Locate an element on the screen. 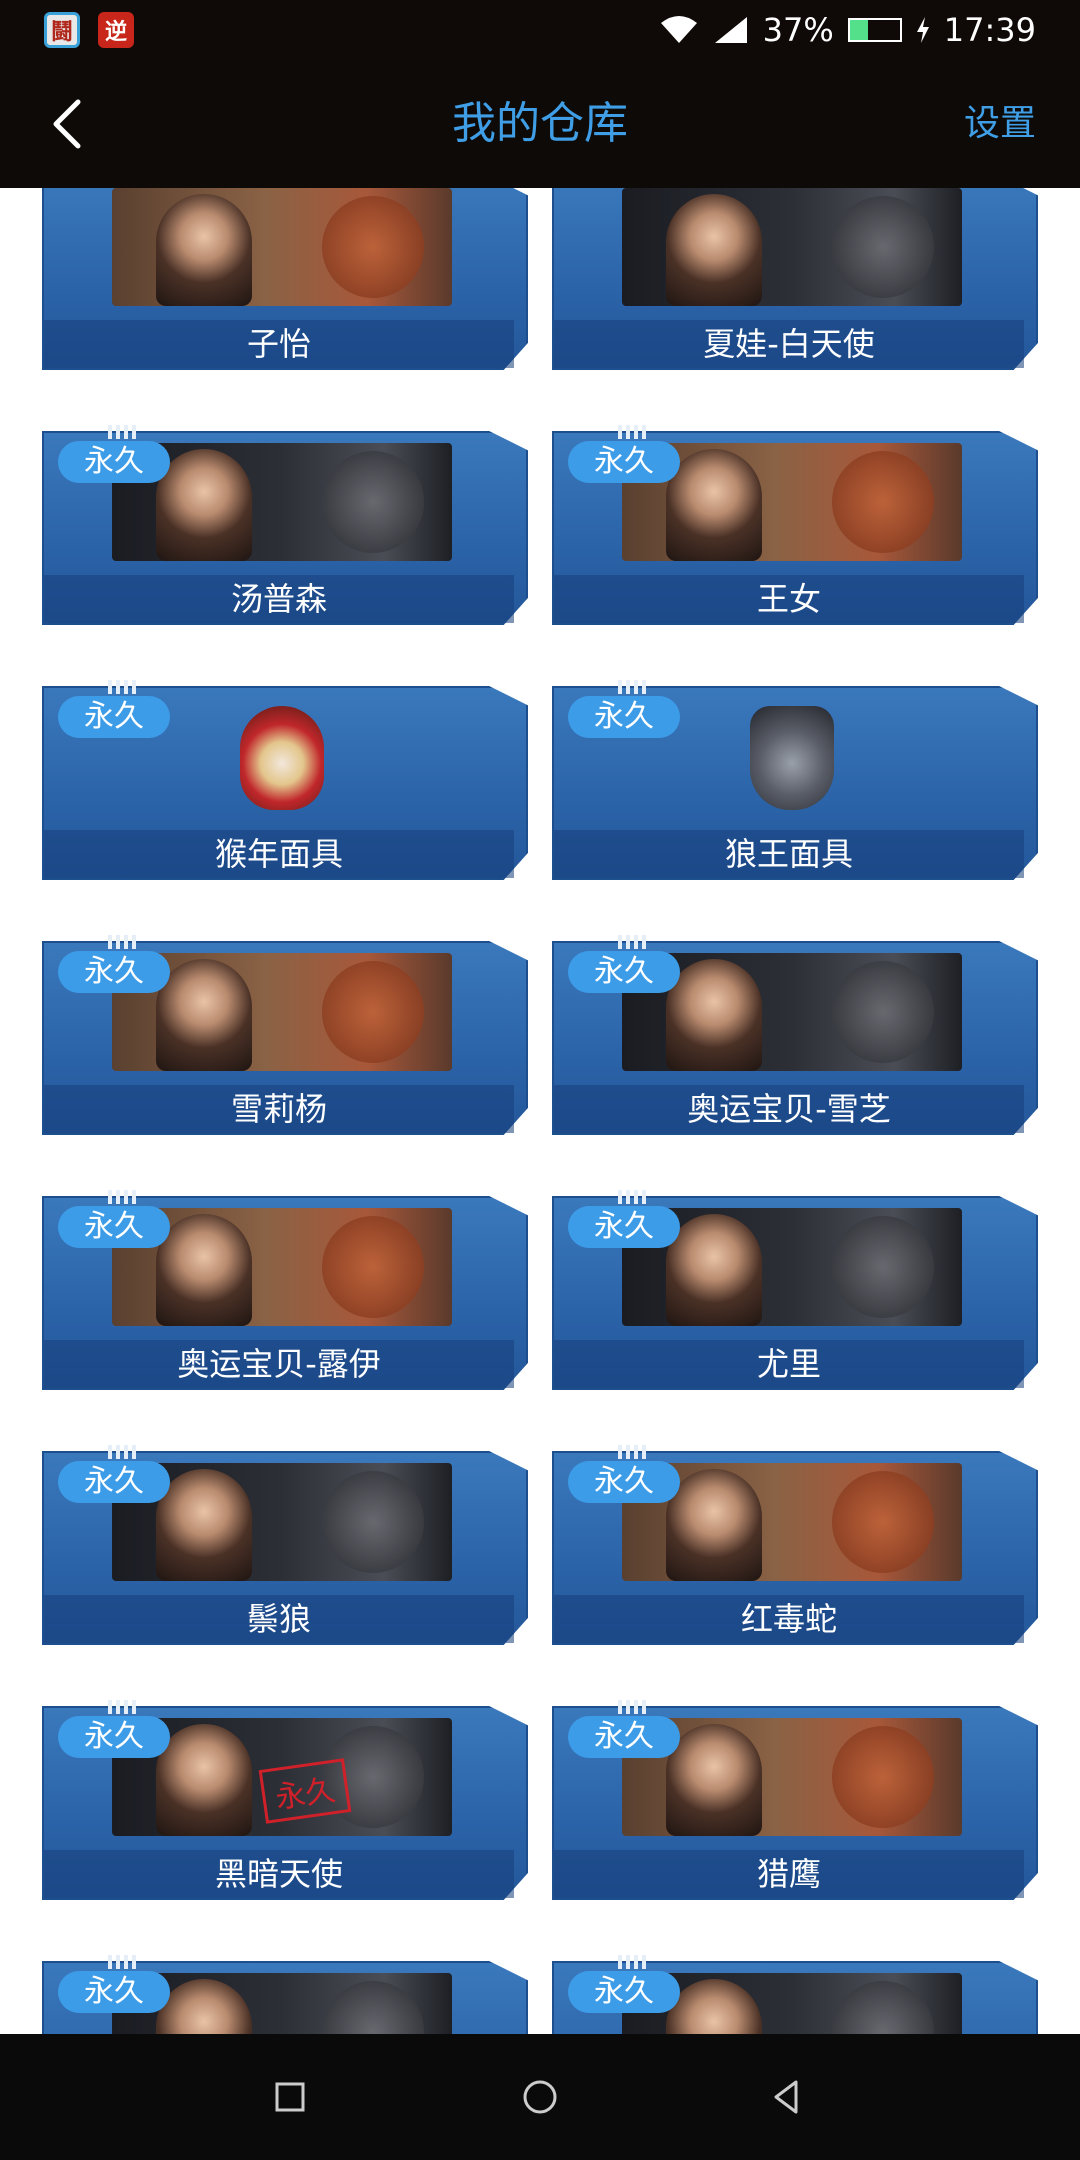 The height and width of the screenshot is (2160, 1080). settings-button: 设置 is located at coordinates (1000, 124).